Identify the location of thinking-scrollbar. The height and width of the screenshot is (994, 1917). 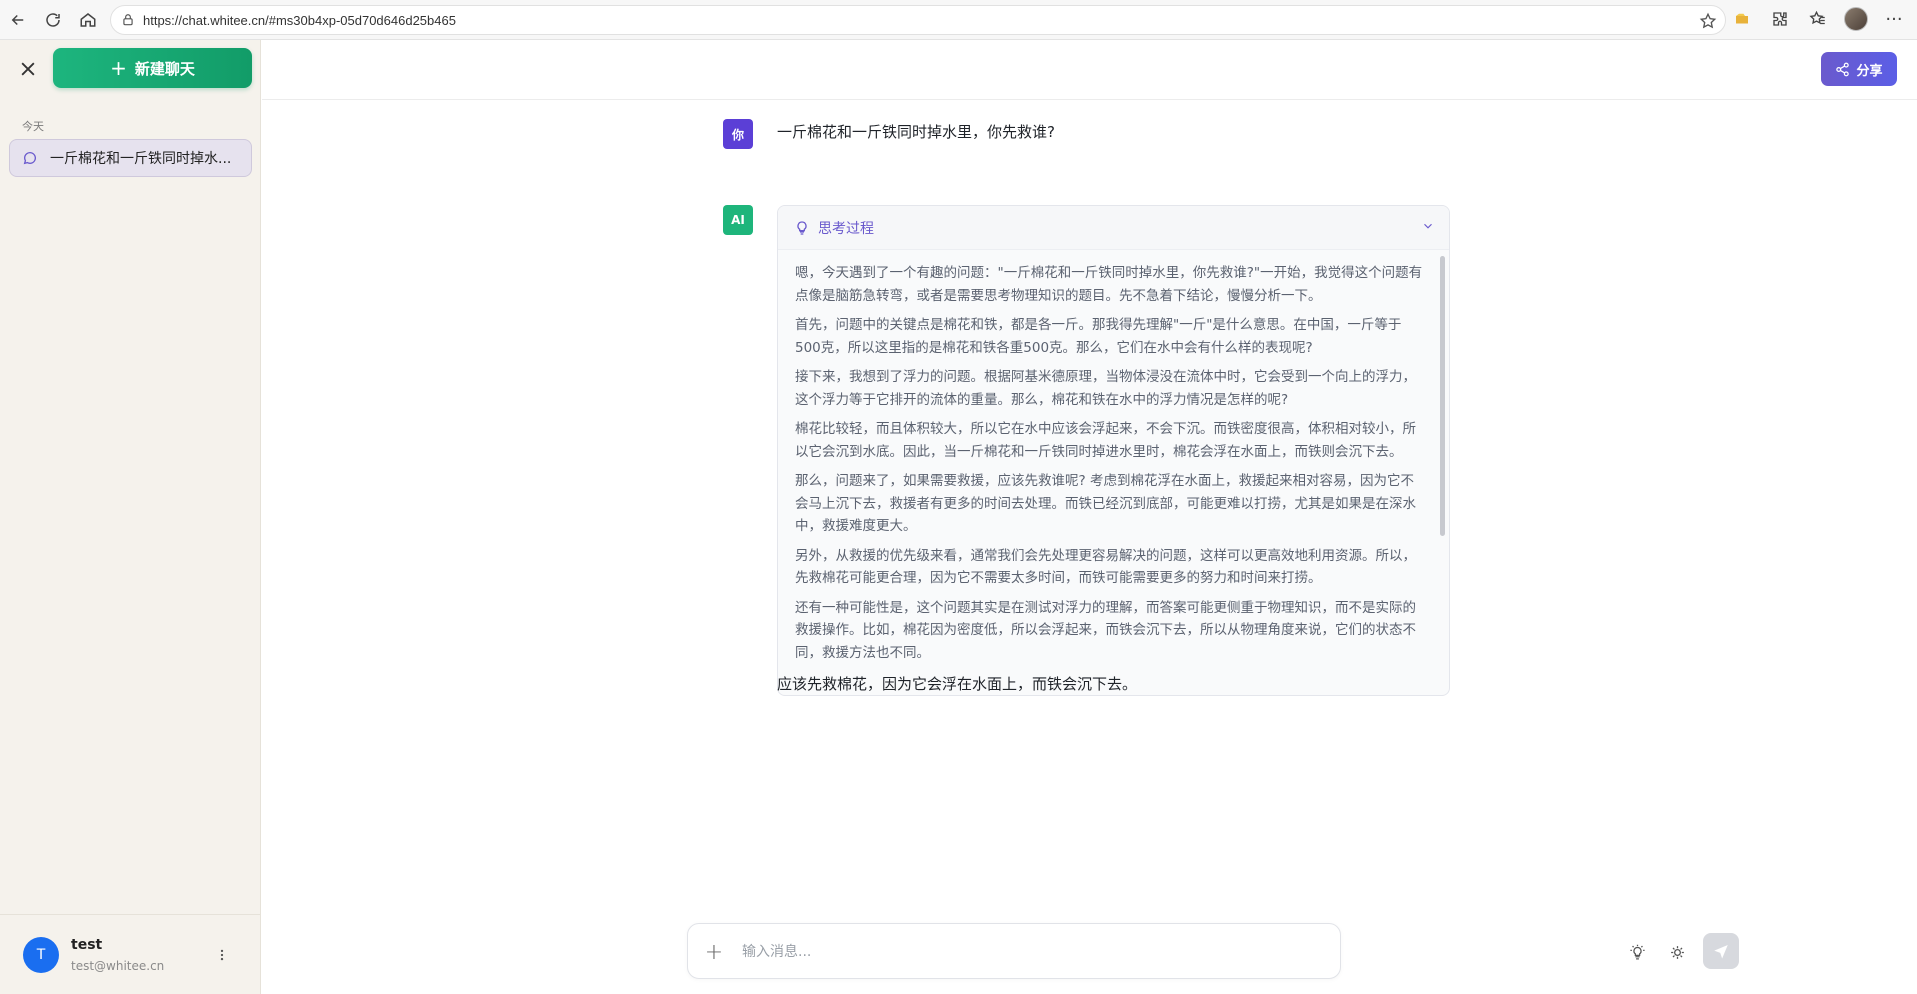
(1442, 396).